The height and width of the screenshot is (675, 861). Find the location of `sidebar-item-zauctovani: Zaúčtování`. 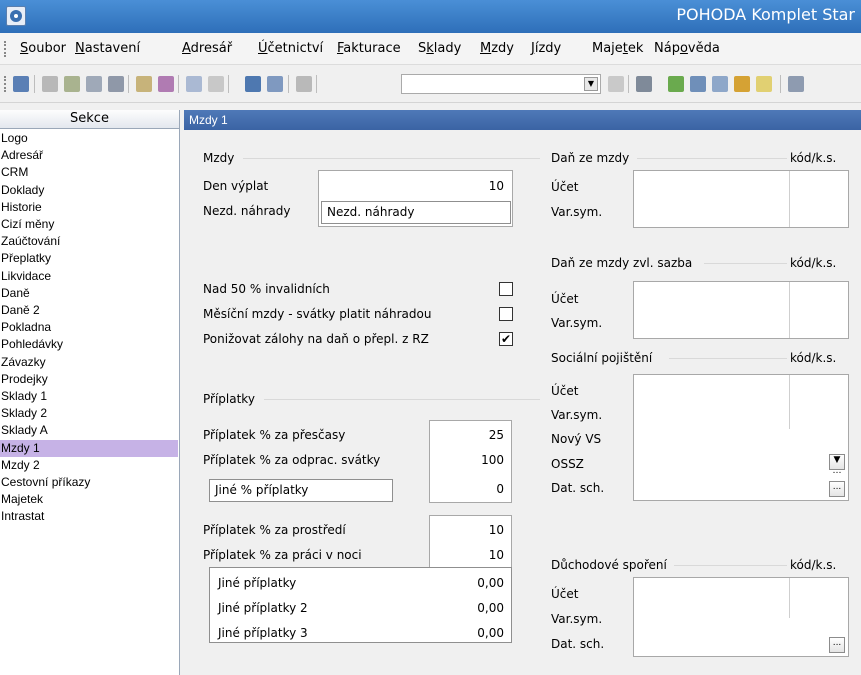

sidebar-item-zauctovani: Zaúčtování is located at coordinates (89, 241).